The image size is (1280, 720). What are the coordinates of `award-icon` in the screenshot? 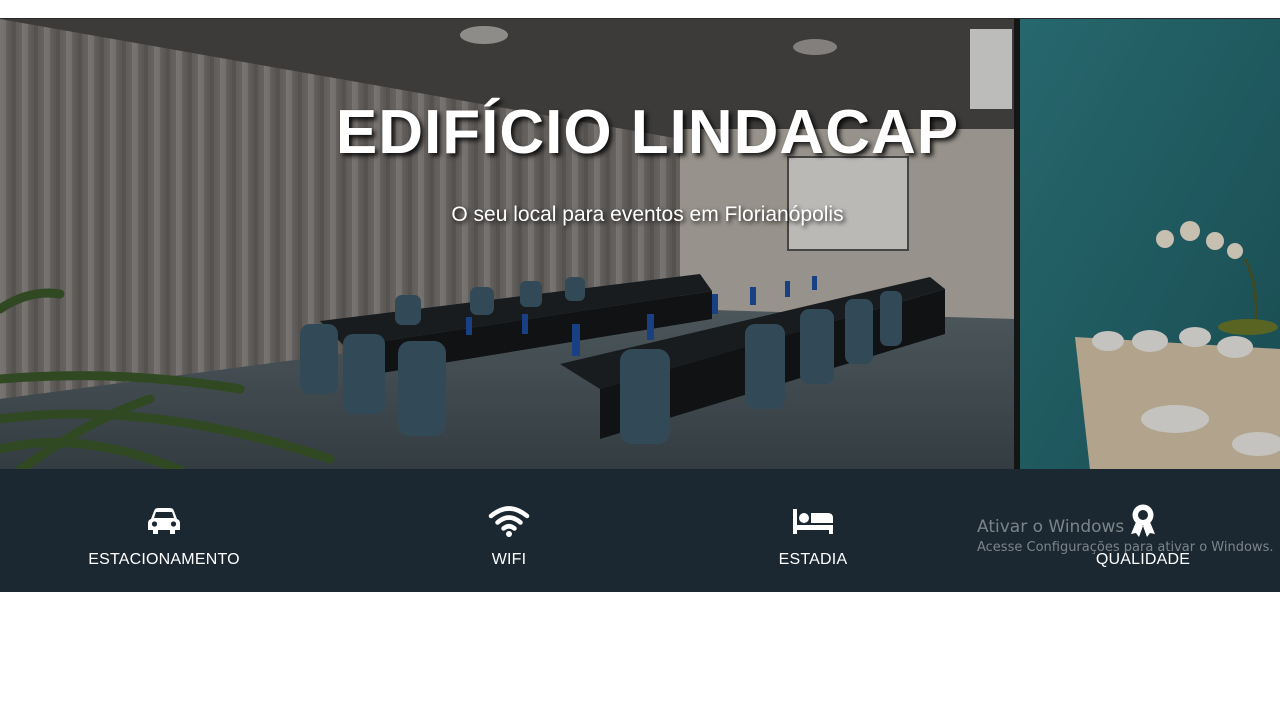 It's located at (1143, 520).